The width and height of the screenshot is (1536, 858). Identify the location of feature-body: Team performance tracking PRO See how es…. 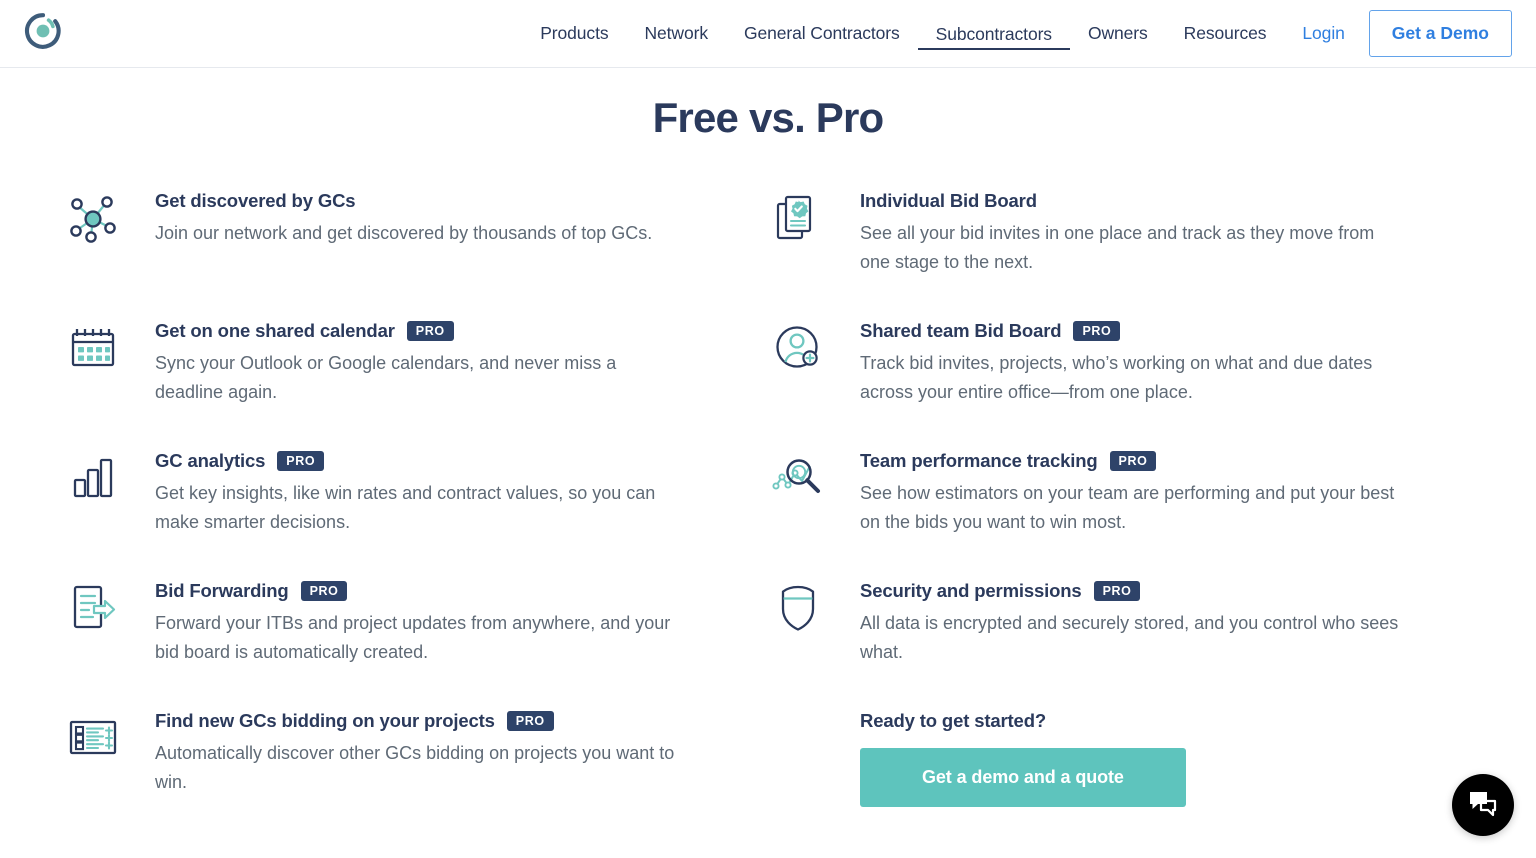
(1114, 493).